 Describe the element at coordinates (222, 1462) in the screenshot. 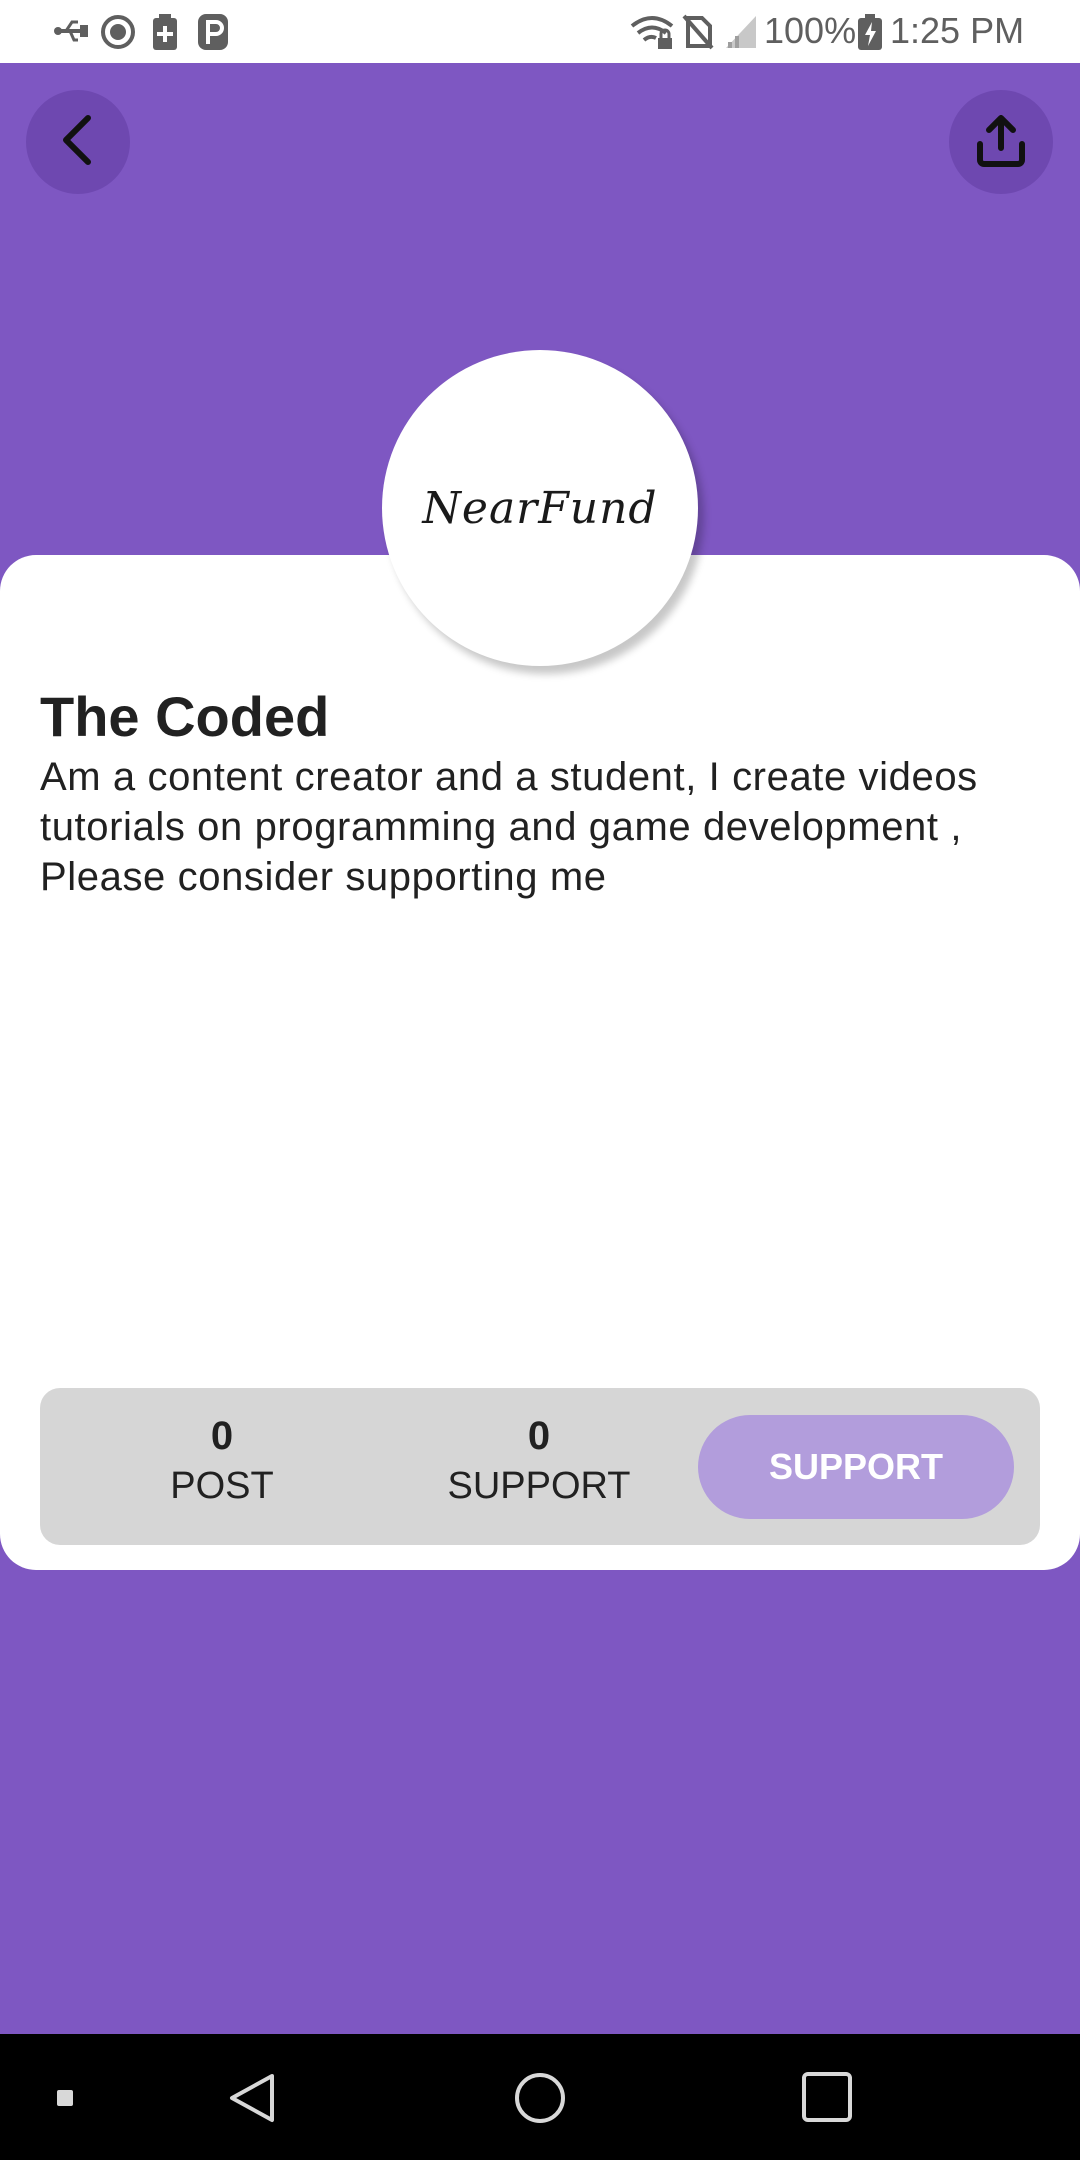

I see `post-stat: 0 POST` at that location.